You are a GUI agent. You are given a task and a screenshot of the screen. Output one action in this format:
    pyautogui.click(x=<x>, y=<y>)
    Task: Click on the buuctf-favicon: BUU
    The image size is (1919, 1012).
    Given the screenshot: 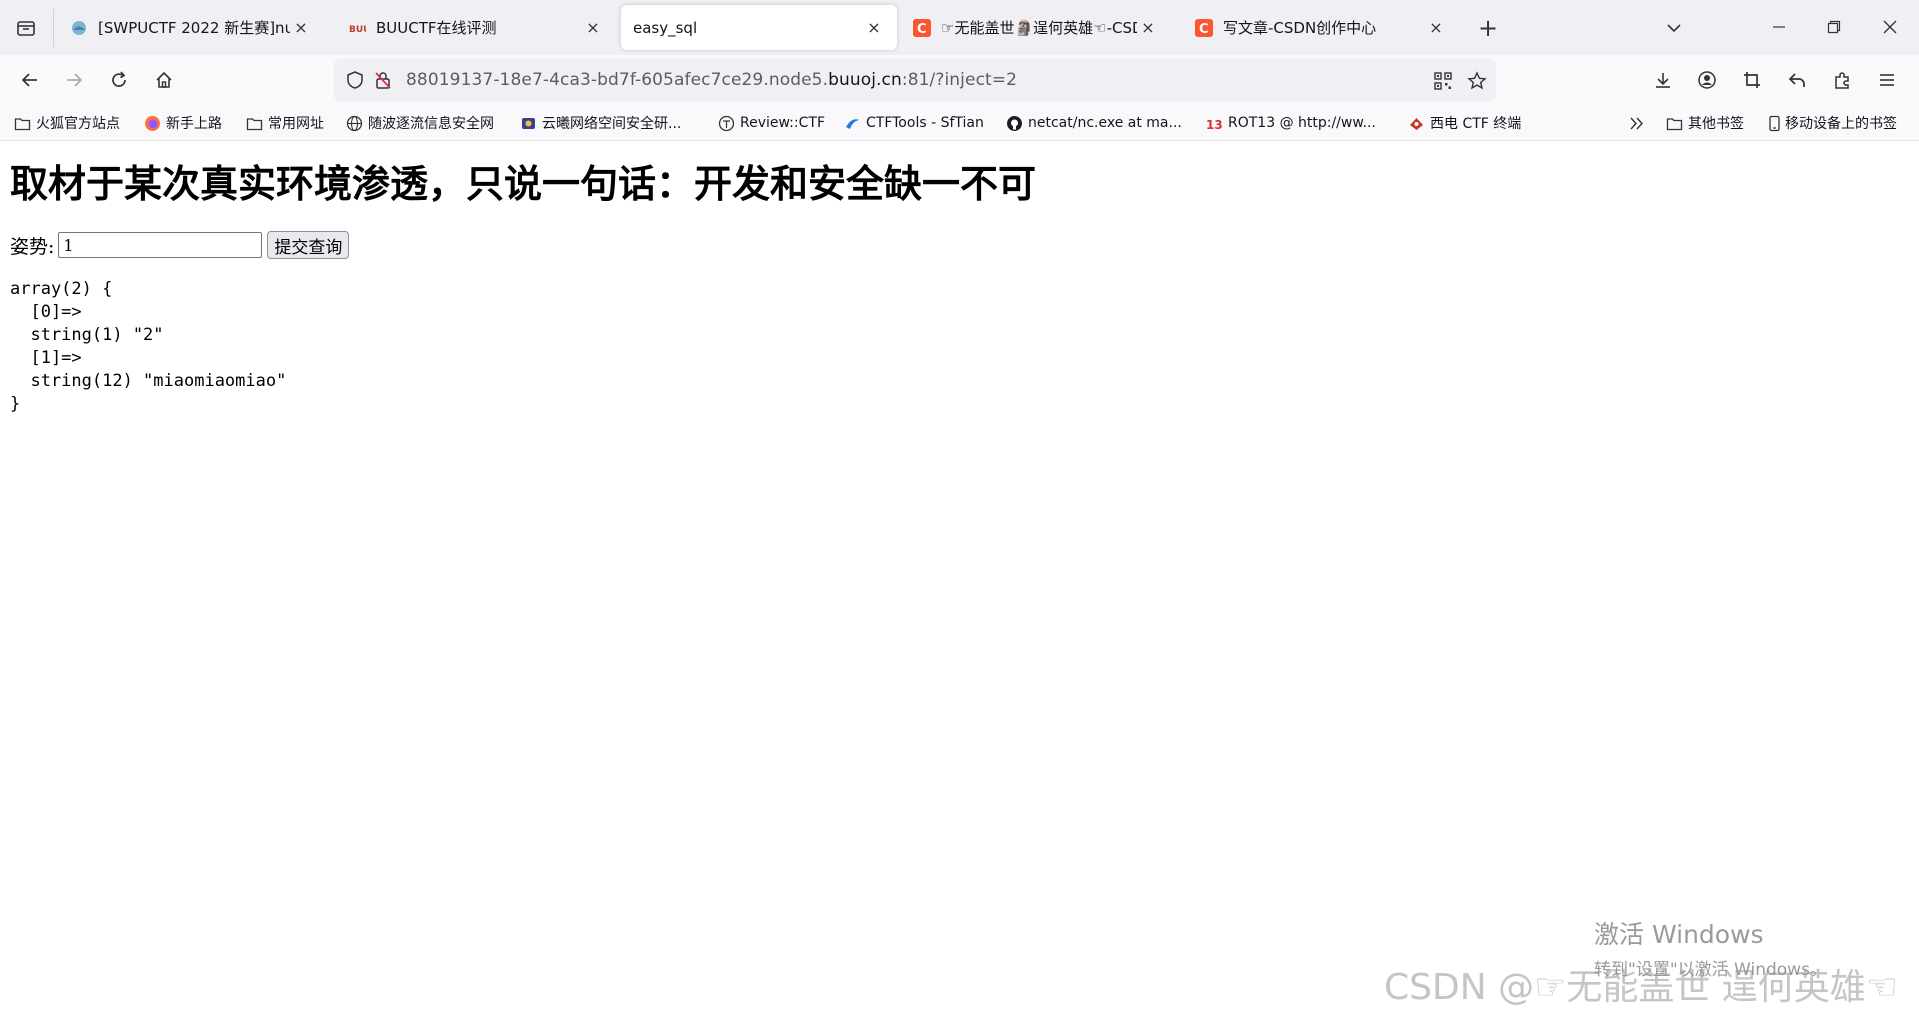 What is the action you would take?
    pyautogui.click(x=357, y=28)
    